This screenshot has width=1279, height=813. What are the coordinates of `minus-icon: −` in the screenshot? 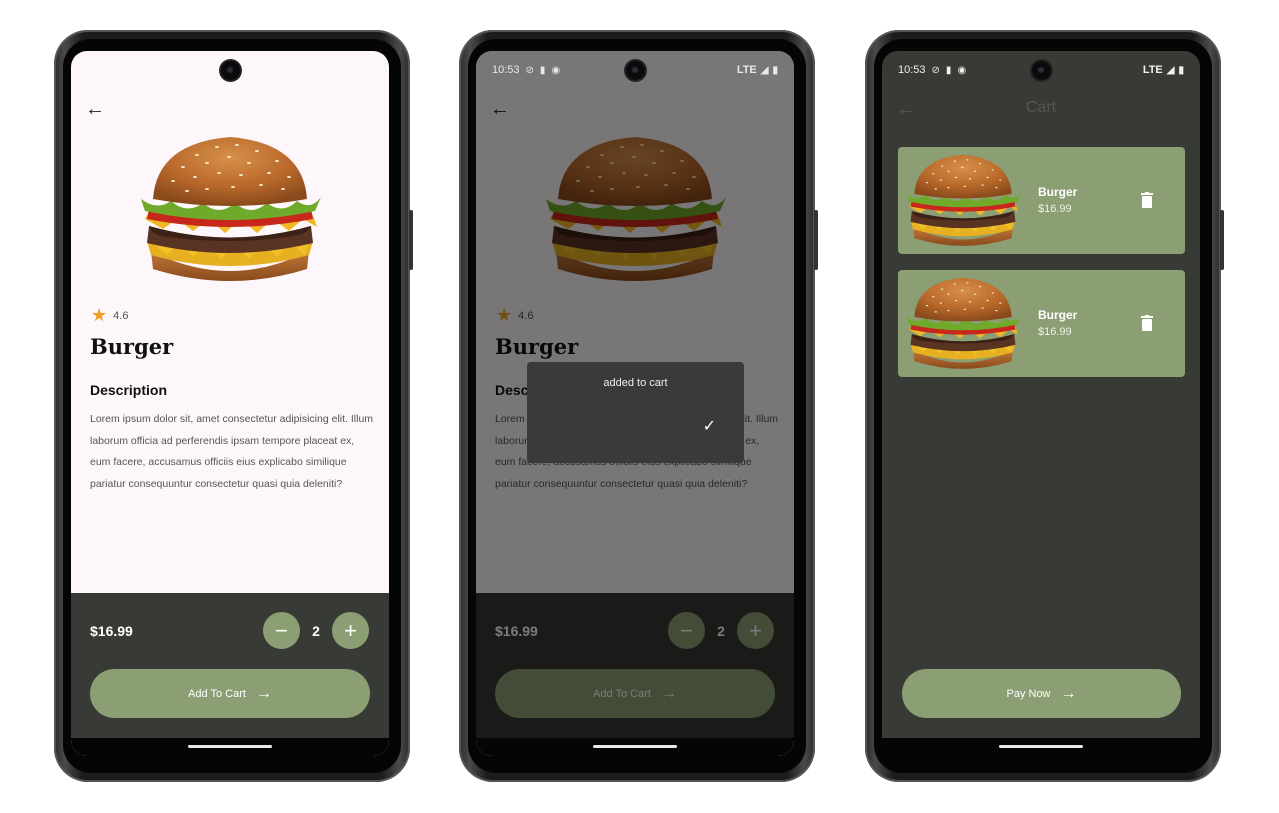 It's located at (281, 630).